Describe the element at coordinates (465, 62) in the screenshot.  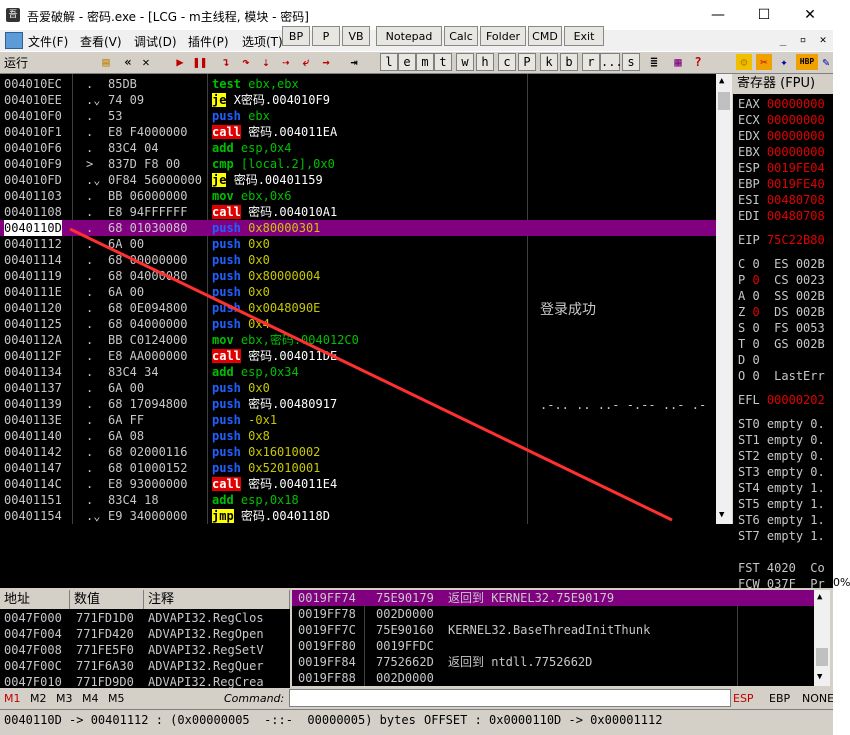
I see `toolbar-w-button: w` at that location.